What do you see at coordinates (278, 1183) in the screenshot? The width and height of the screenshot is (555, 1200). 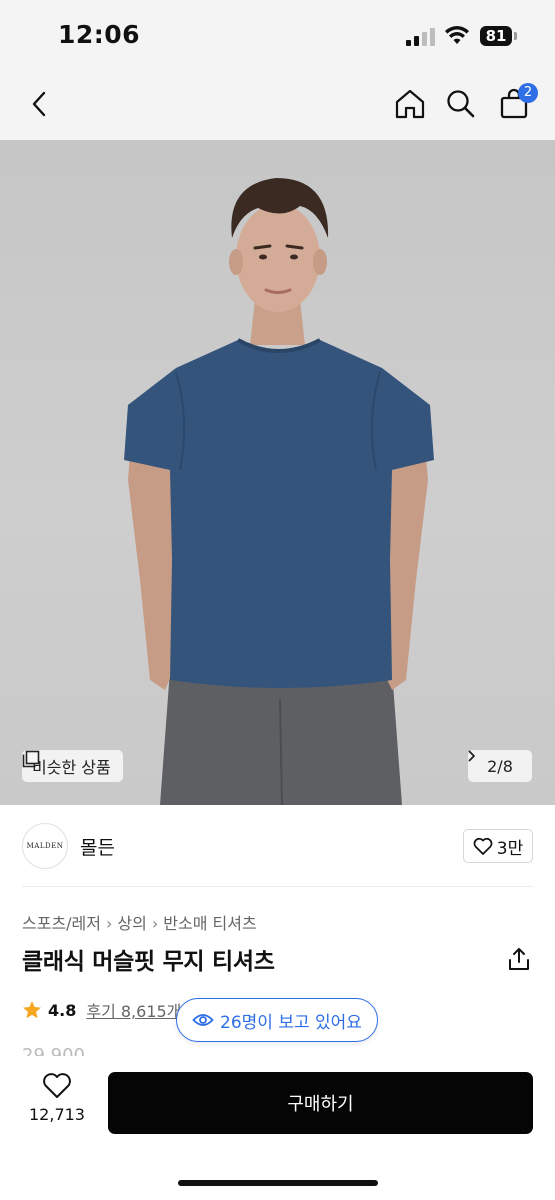 I see `home-indicator` at bounding box center [278, 1183].